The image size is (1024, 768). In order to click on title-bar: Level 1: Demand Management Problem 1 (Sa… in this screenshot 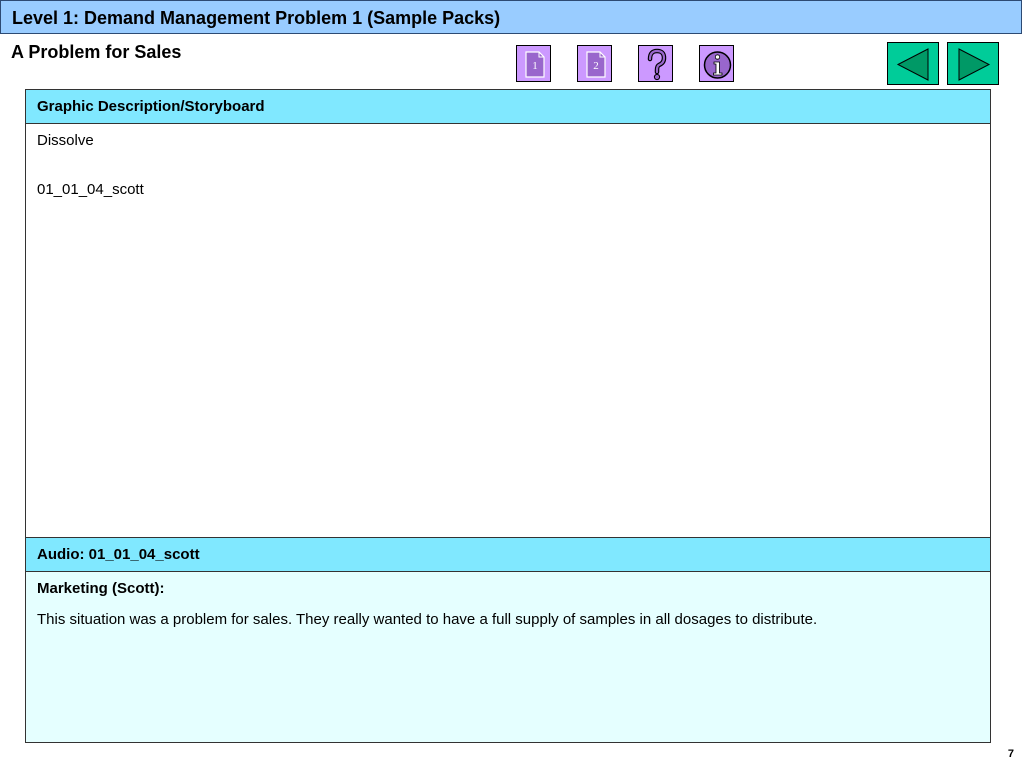, I will do `click(511, 17)`.